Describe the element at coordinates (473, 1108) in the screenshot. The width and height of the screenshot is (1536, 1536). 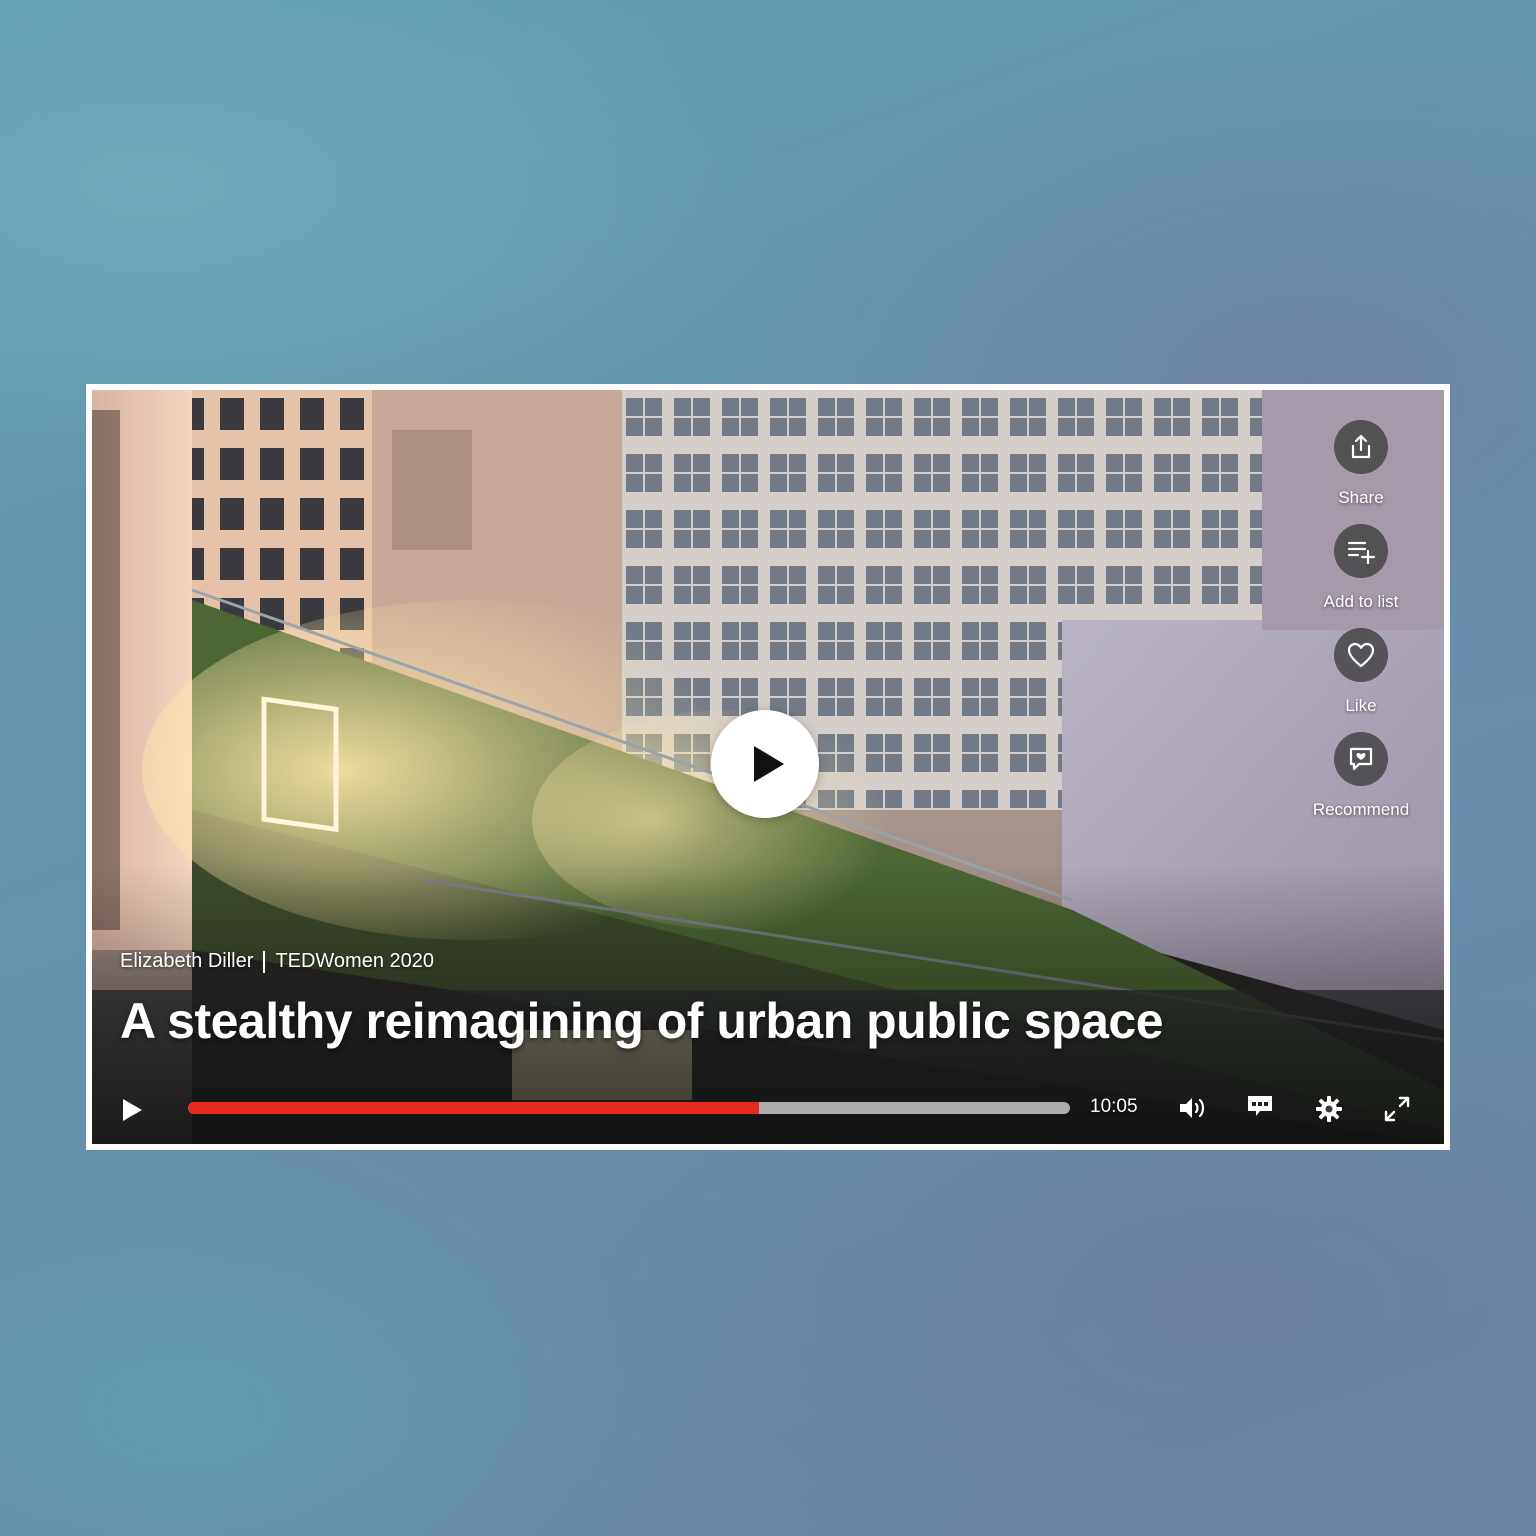
I see `progress-fill` at that location.